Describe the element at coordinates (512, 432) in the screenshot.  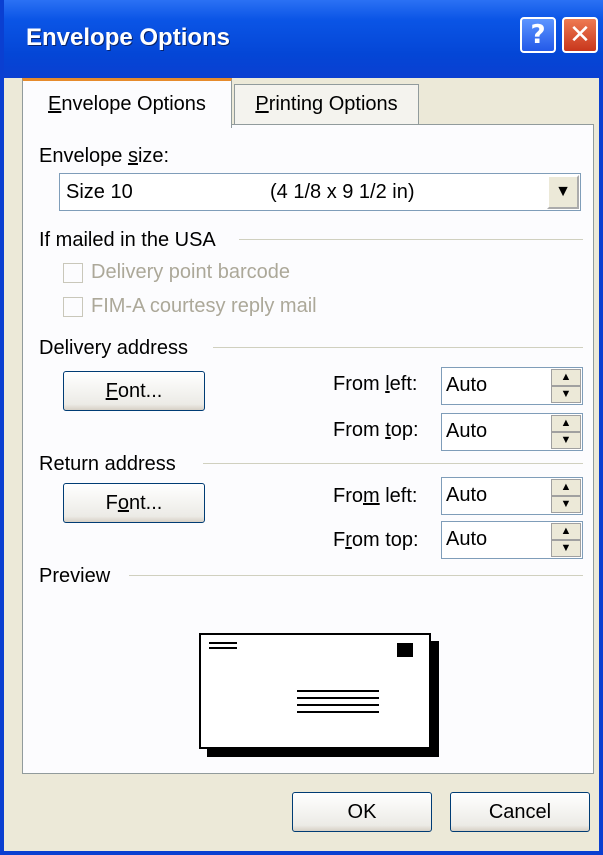
I see `delivery-from-top-spinner: Auto ▲ ▼` at that location.